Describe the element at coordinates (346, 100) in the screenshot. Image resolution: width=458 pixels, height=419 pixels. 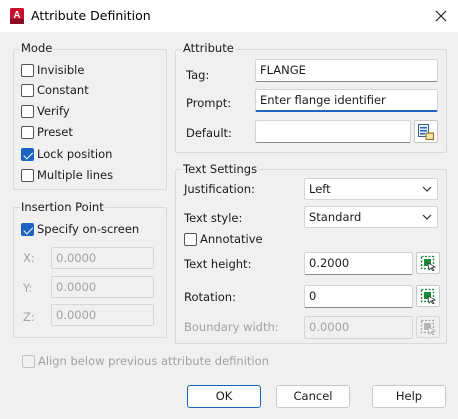
I see `prompt-input: Enter flange identifier` at that location.